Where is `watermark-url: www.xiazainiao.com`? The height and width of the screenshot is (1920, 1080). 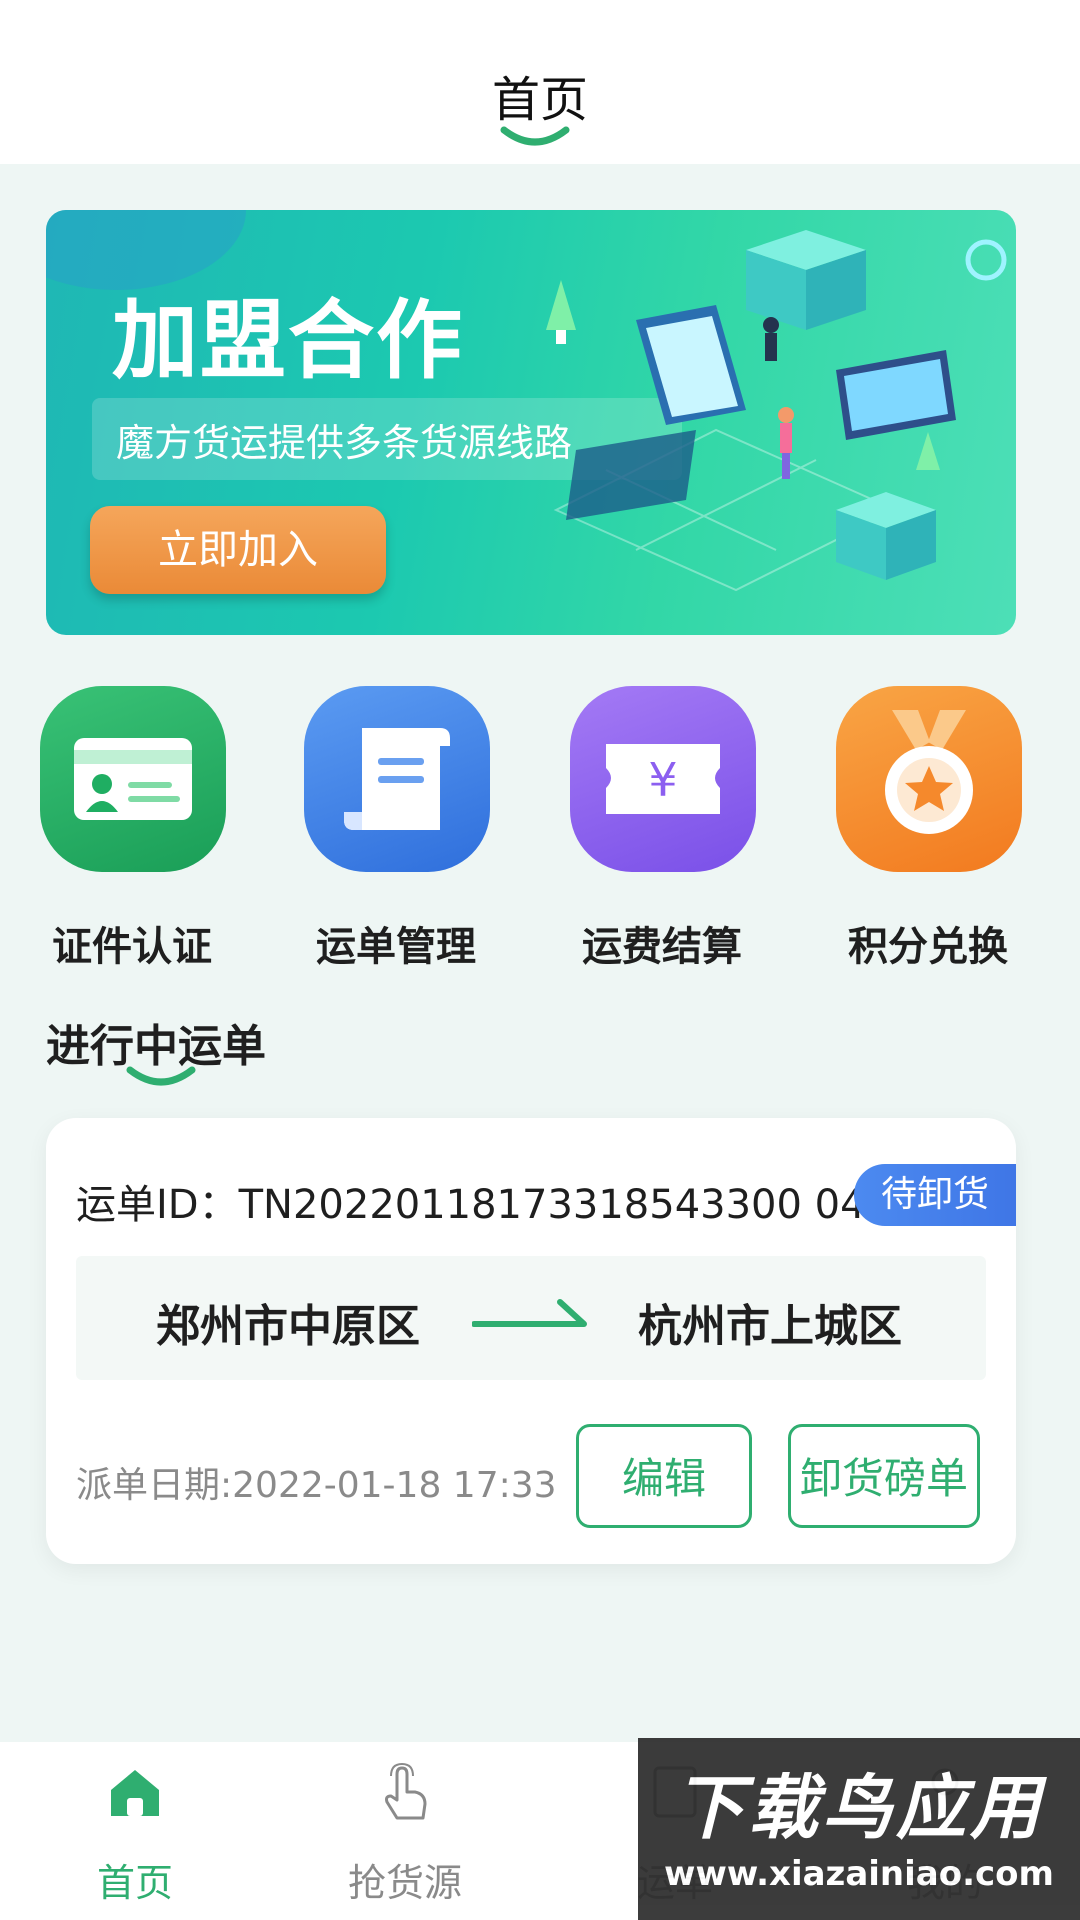 watermark-url: www.xiazainiao.com is located at coordinates (859, 1874).